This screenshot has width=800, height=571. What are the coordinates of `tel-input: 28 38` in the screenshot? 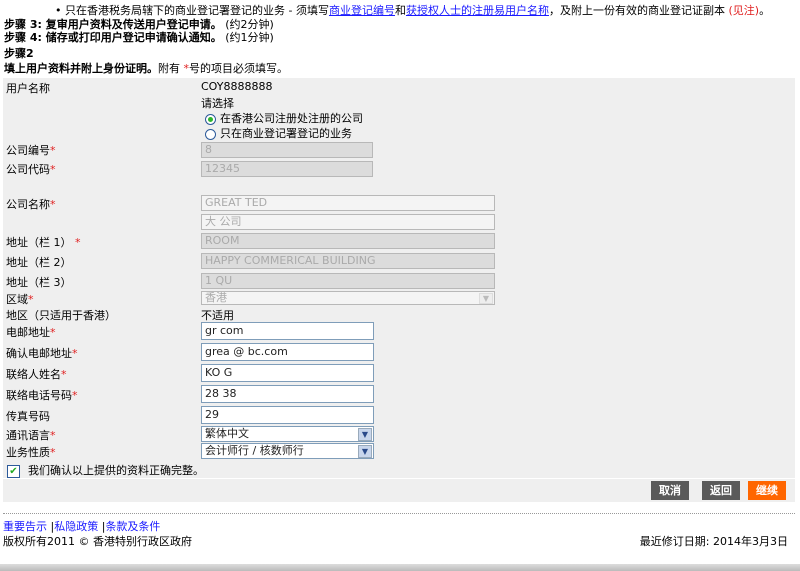 It's located at (287, 394).